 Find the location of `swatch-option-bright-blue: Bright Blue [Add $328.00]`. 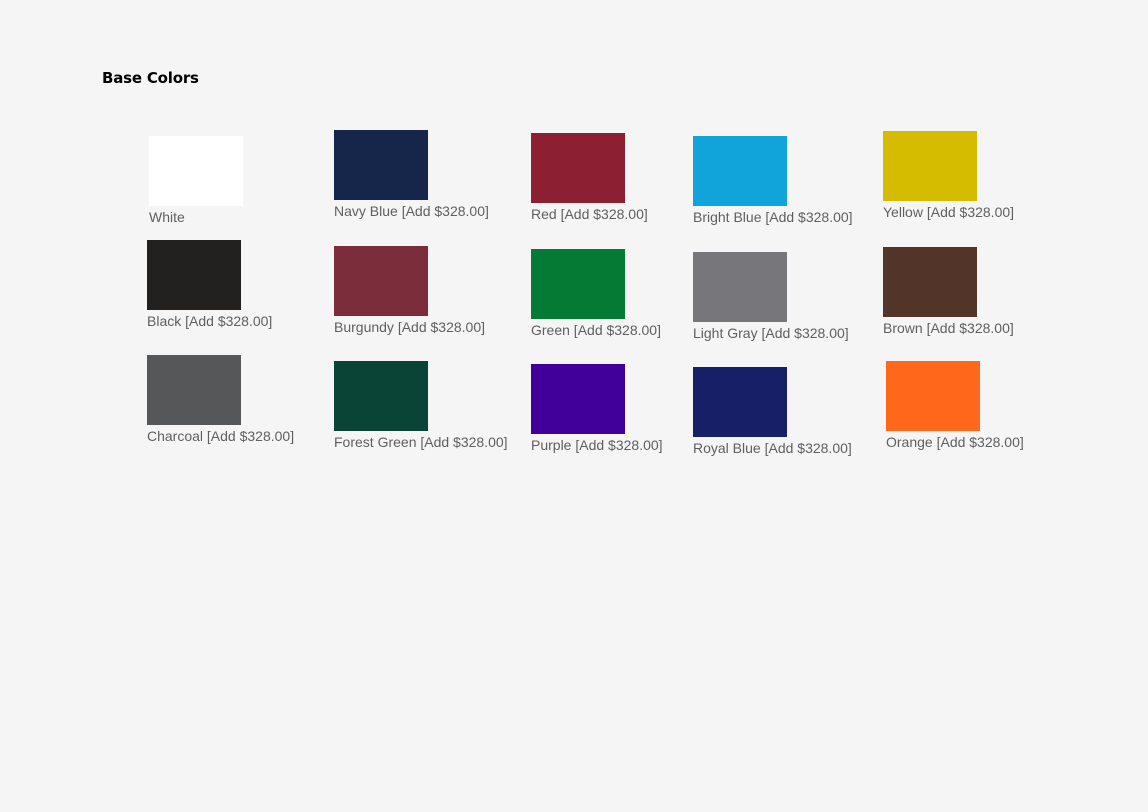

swatch-option-bright-blue: Bright Blue [Add $328.00] is located at coordinates (773, 181).